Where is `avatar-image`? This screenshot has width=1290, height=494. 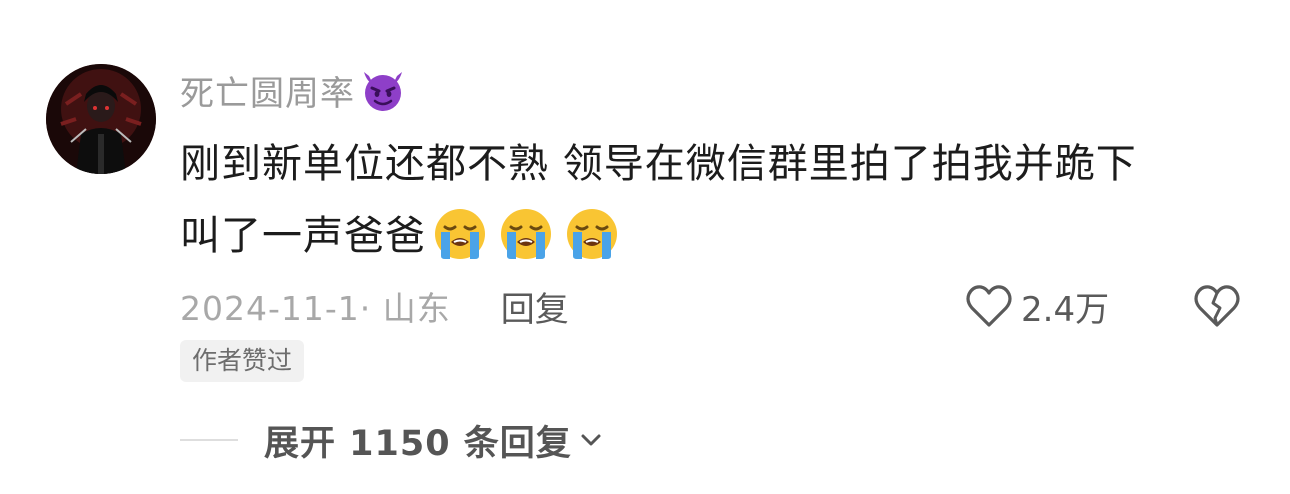
avatar-image is located at coordinates (101, 119).